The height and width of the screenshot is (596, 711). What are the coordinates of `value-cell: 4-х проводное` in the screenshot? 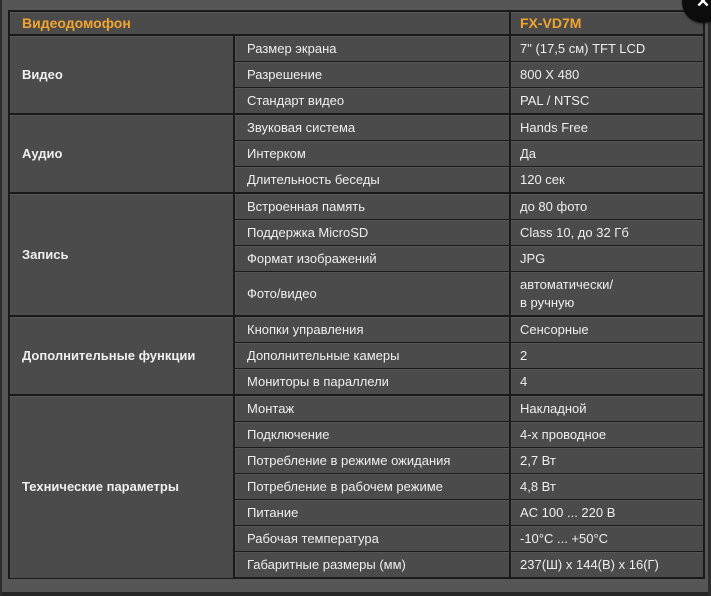 It's located at (607, 434).